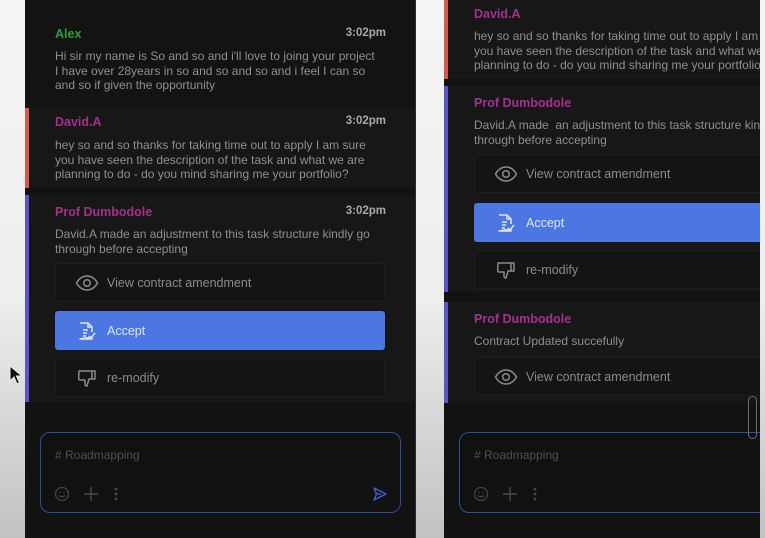 The image size is (765, 538). What do you see at coordinates (549, 341) in the screenshot?
I see `message-text: Contract Updated succefully` at bounding box center [549, 341].